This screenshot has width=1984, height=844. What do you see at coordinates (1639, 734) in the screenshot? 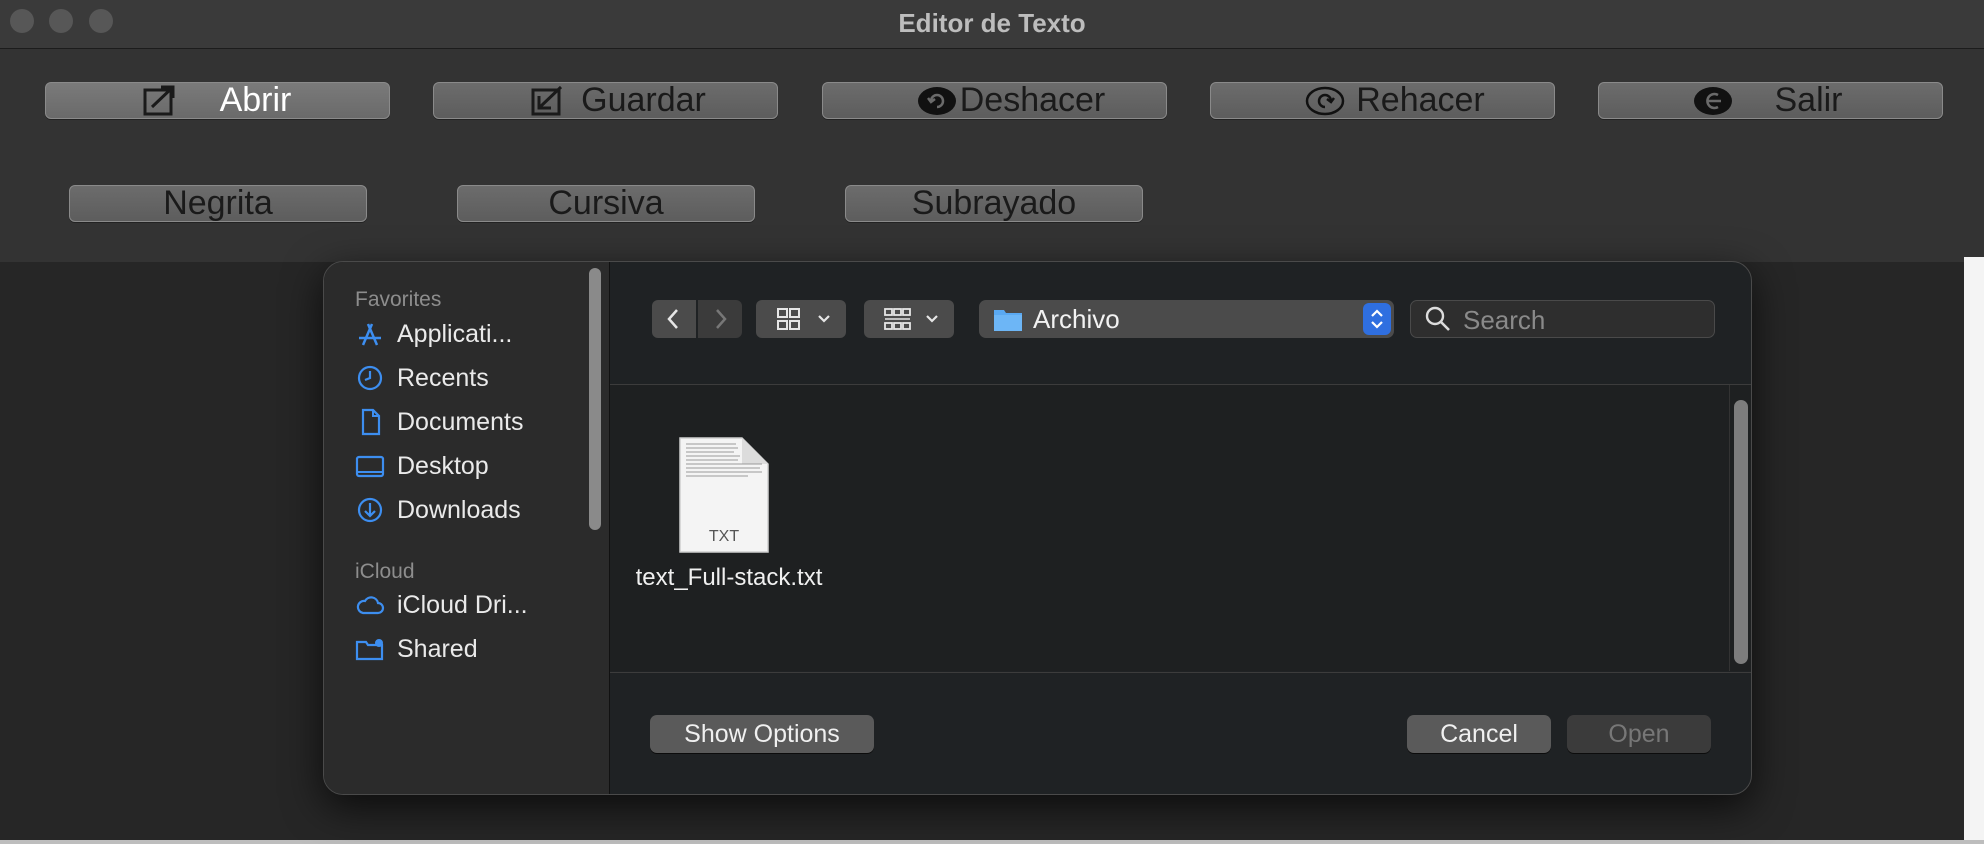
I see `open-button: Open` at bounding box center [1639, 734].